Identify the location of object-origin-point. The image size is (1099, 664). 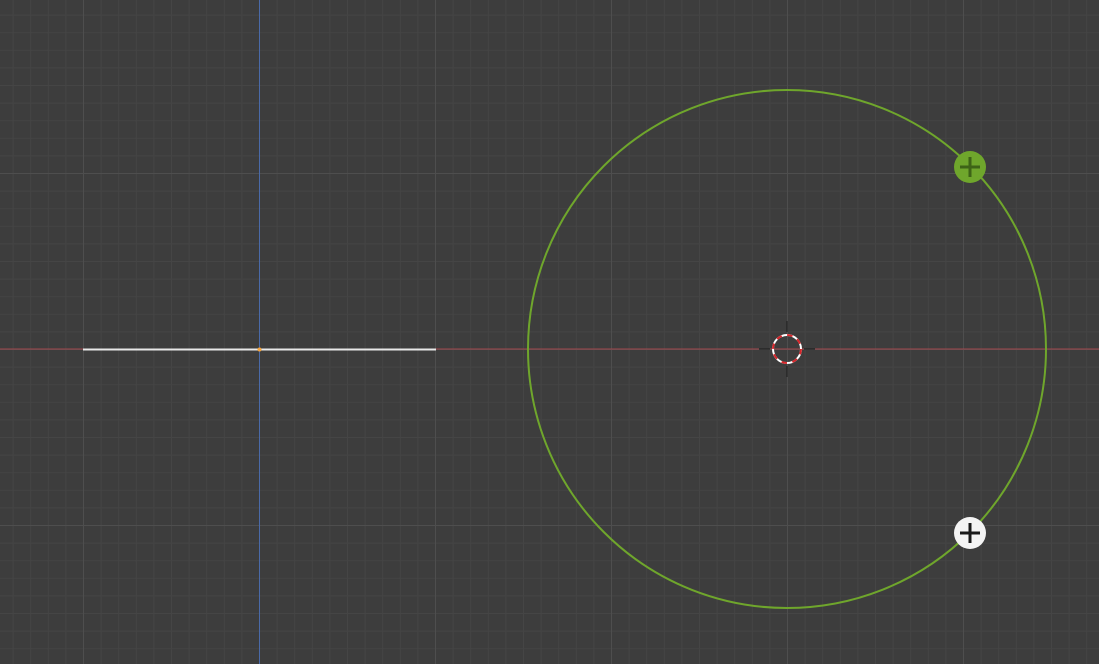
(259, 349).